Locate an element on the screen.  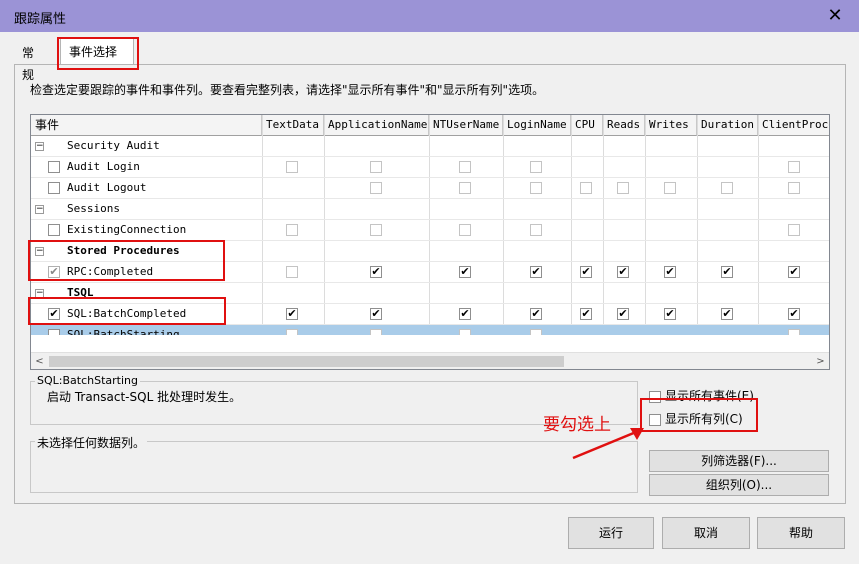
category-label: Security Audit is located at coordinates (113, 145).